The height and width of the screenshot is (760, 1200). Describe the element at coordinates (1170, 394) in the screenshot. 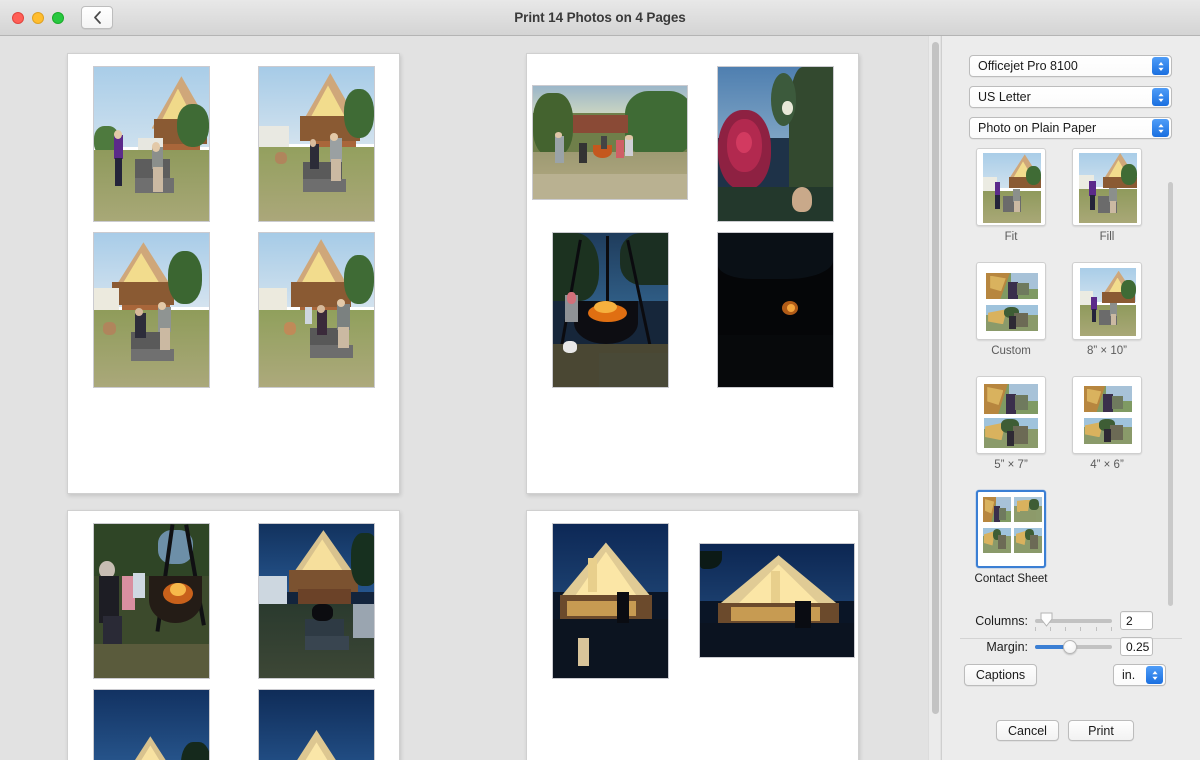

I see `presets-scrollbar-thumb` at that location.